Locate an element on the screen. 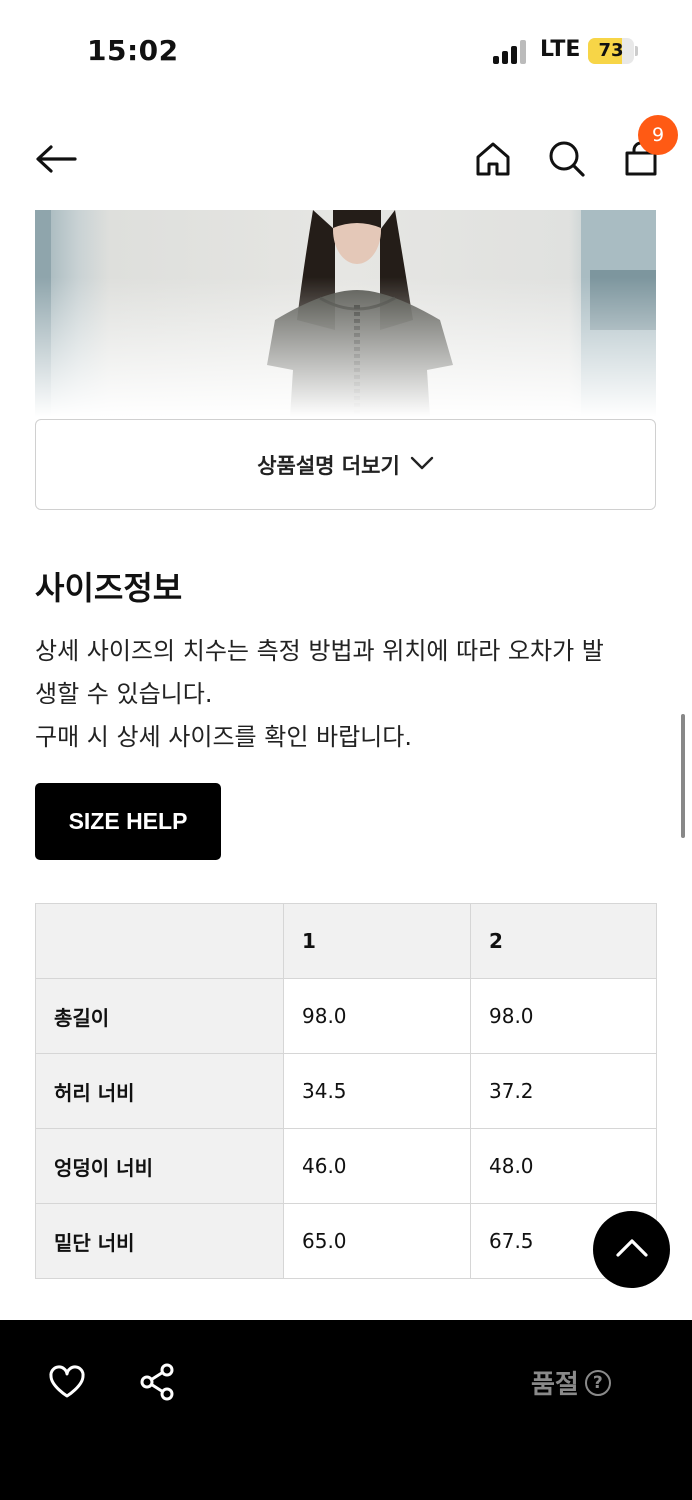 The width and height of the screenshot is (692, 1500). battery-icon: 73 is located at coordinates (611, 51).